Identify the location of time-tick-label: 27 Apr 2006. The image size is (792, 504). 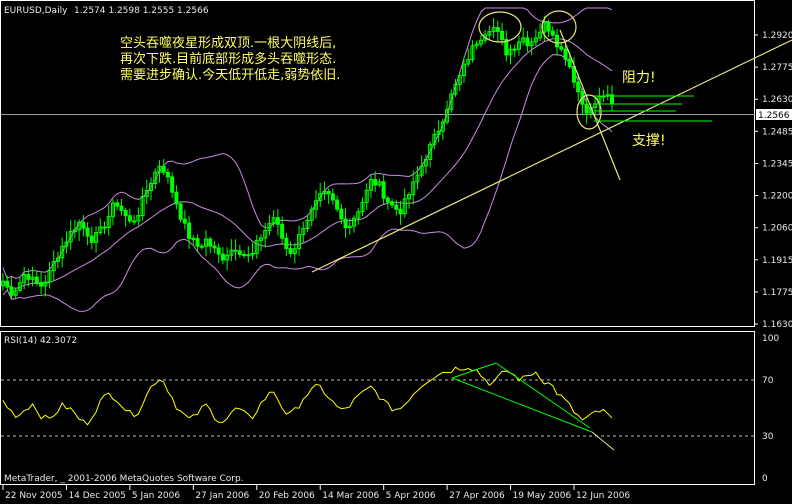
(477, 496).